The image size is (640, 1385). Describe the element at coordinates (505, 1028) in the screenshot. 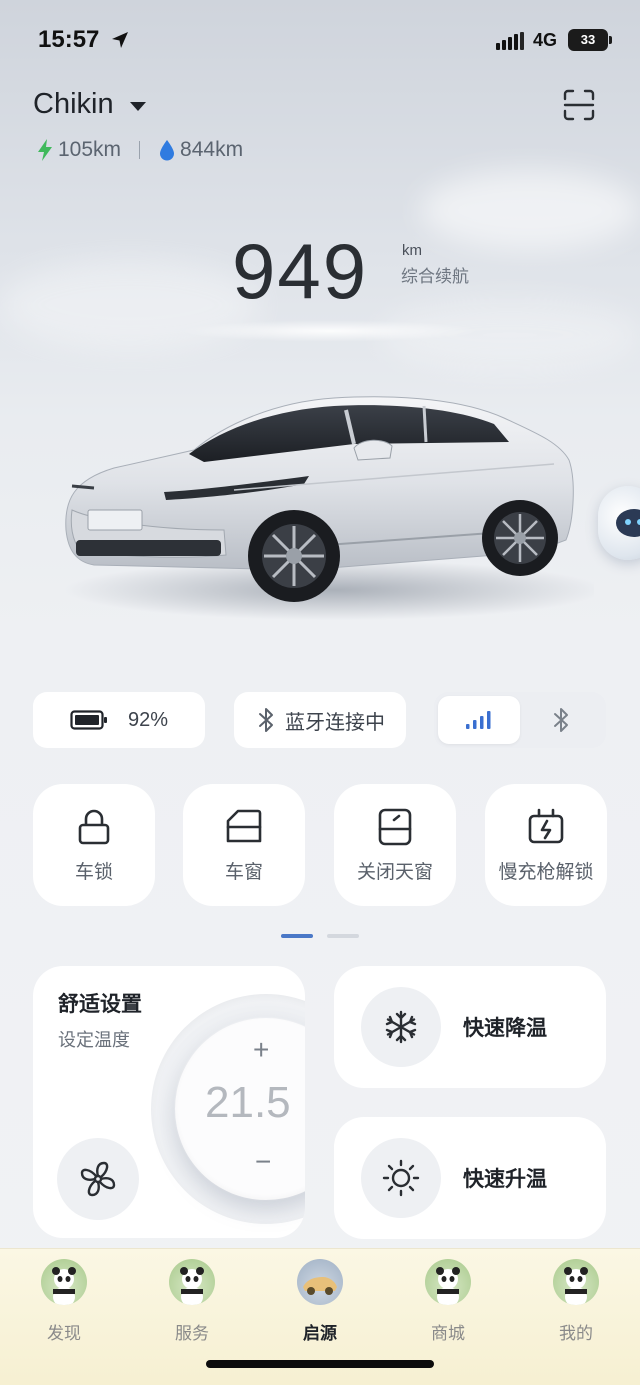

I see `quick-cool-label: 快速降温` at that location.